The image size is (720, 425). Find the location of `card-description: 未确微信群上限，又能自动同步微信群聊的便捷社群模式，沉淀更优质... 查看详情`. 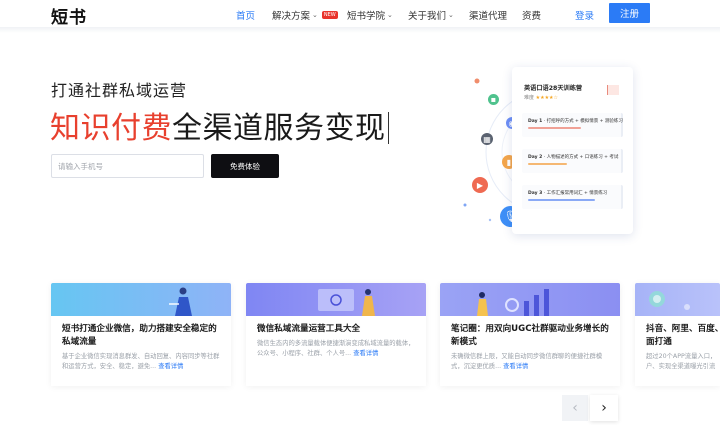

card-description: 未确微信群上限，又能自动同步微信群聊的便捷社群模式，沉淀更优质... 查看详情 is located at coordinates (531, 362).